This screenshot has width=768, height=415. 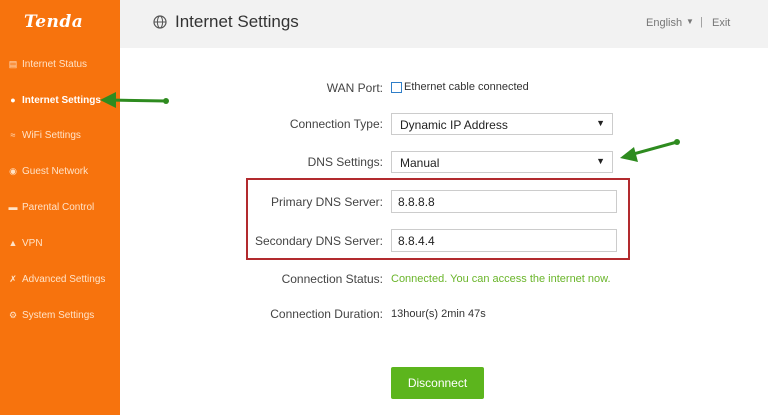 I want to click on annotation-arrows, so click(x=390, y=127).